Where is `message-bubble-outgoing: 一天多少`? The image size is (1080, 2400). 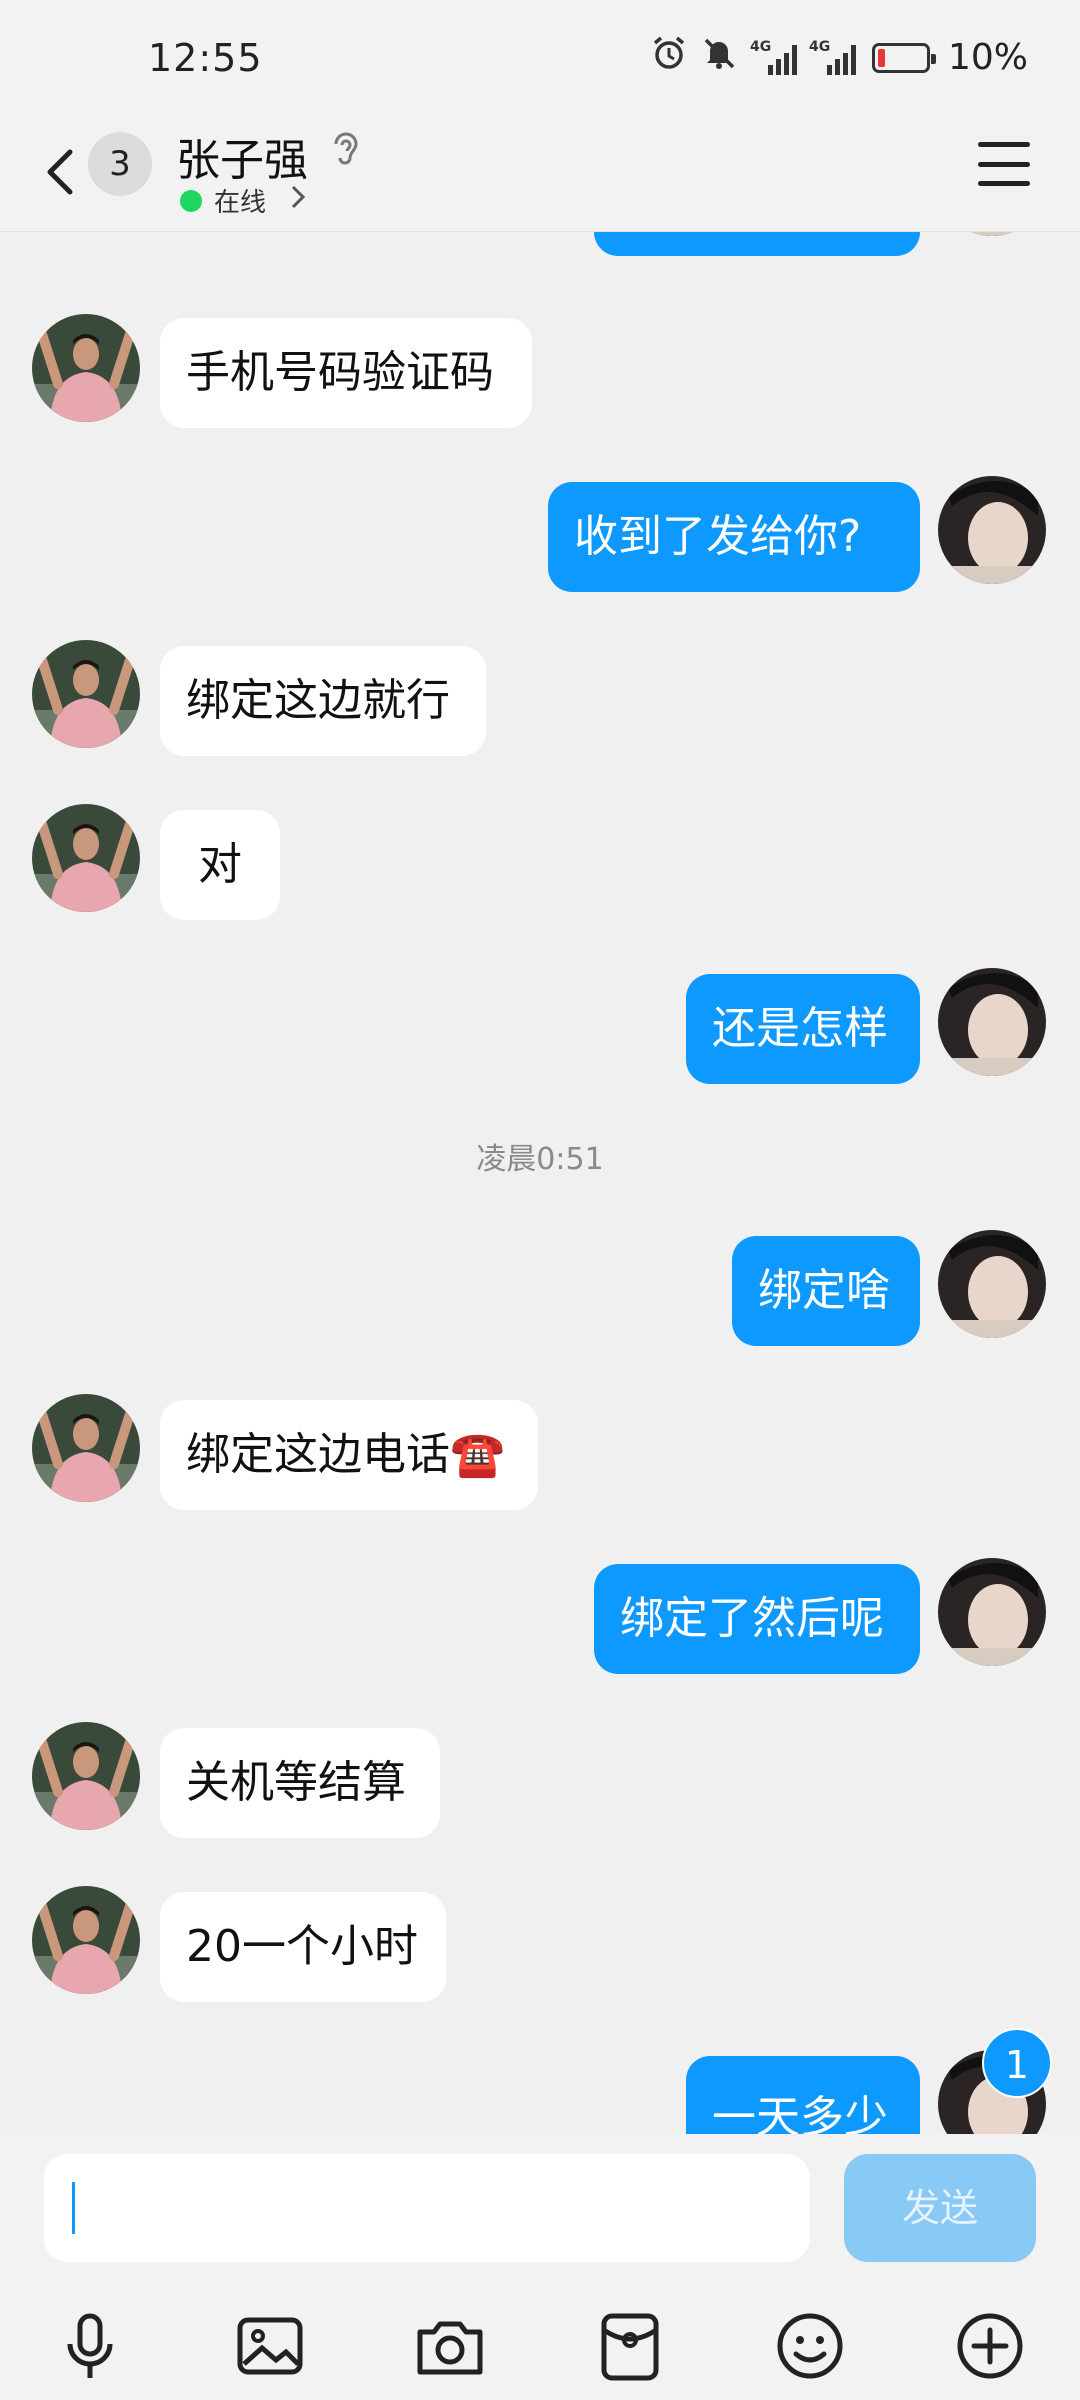 message-bubble-outgoing: 一天多少 is located at coordinates (803, 2095).